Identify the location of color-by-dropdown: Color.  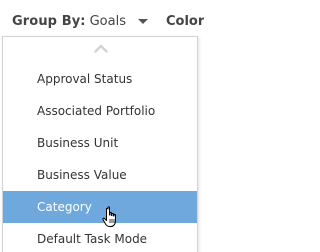
(185, 21).